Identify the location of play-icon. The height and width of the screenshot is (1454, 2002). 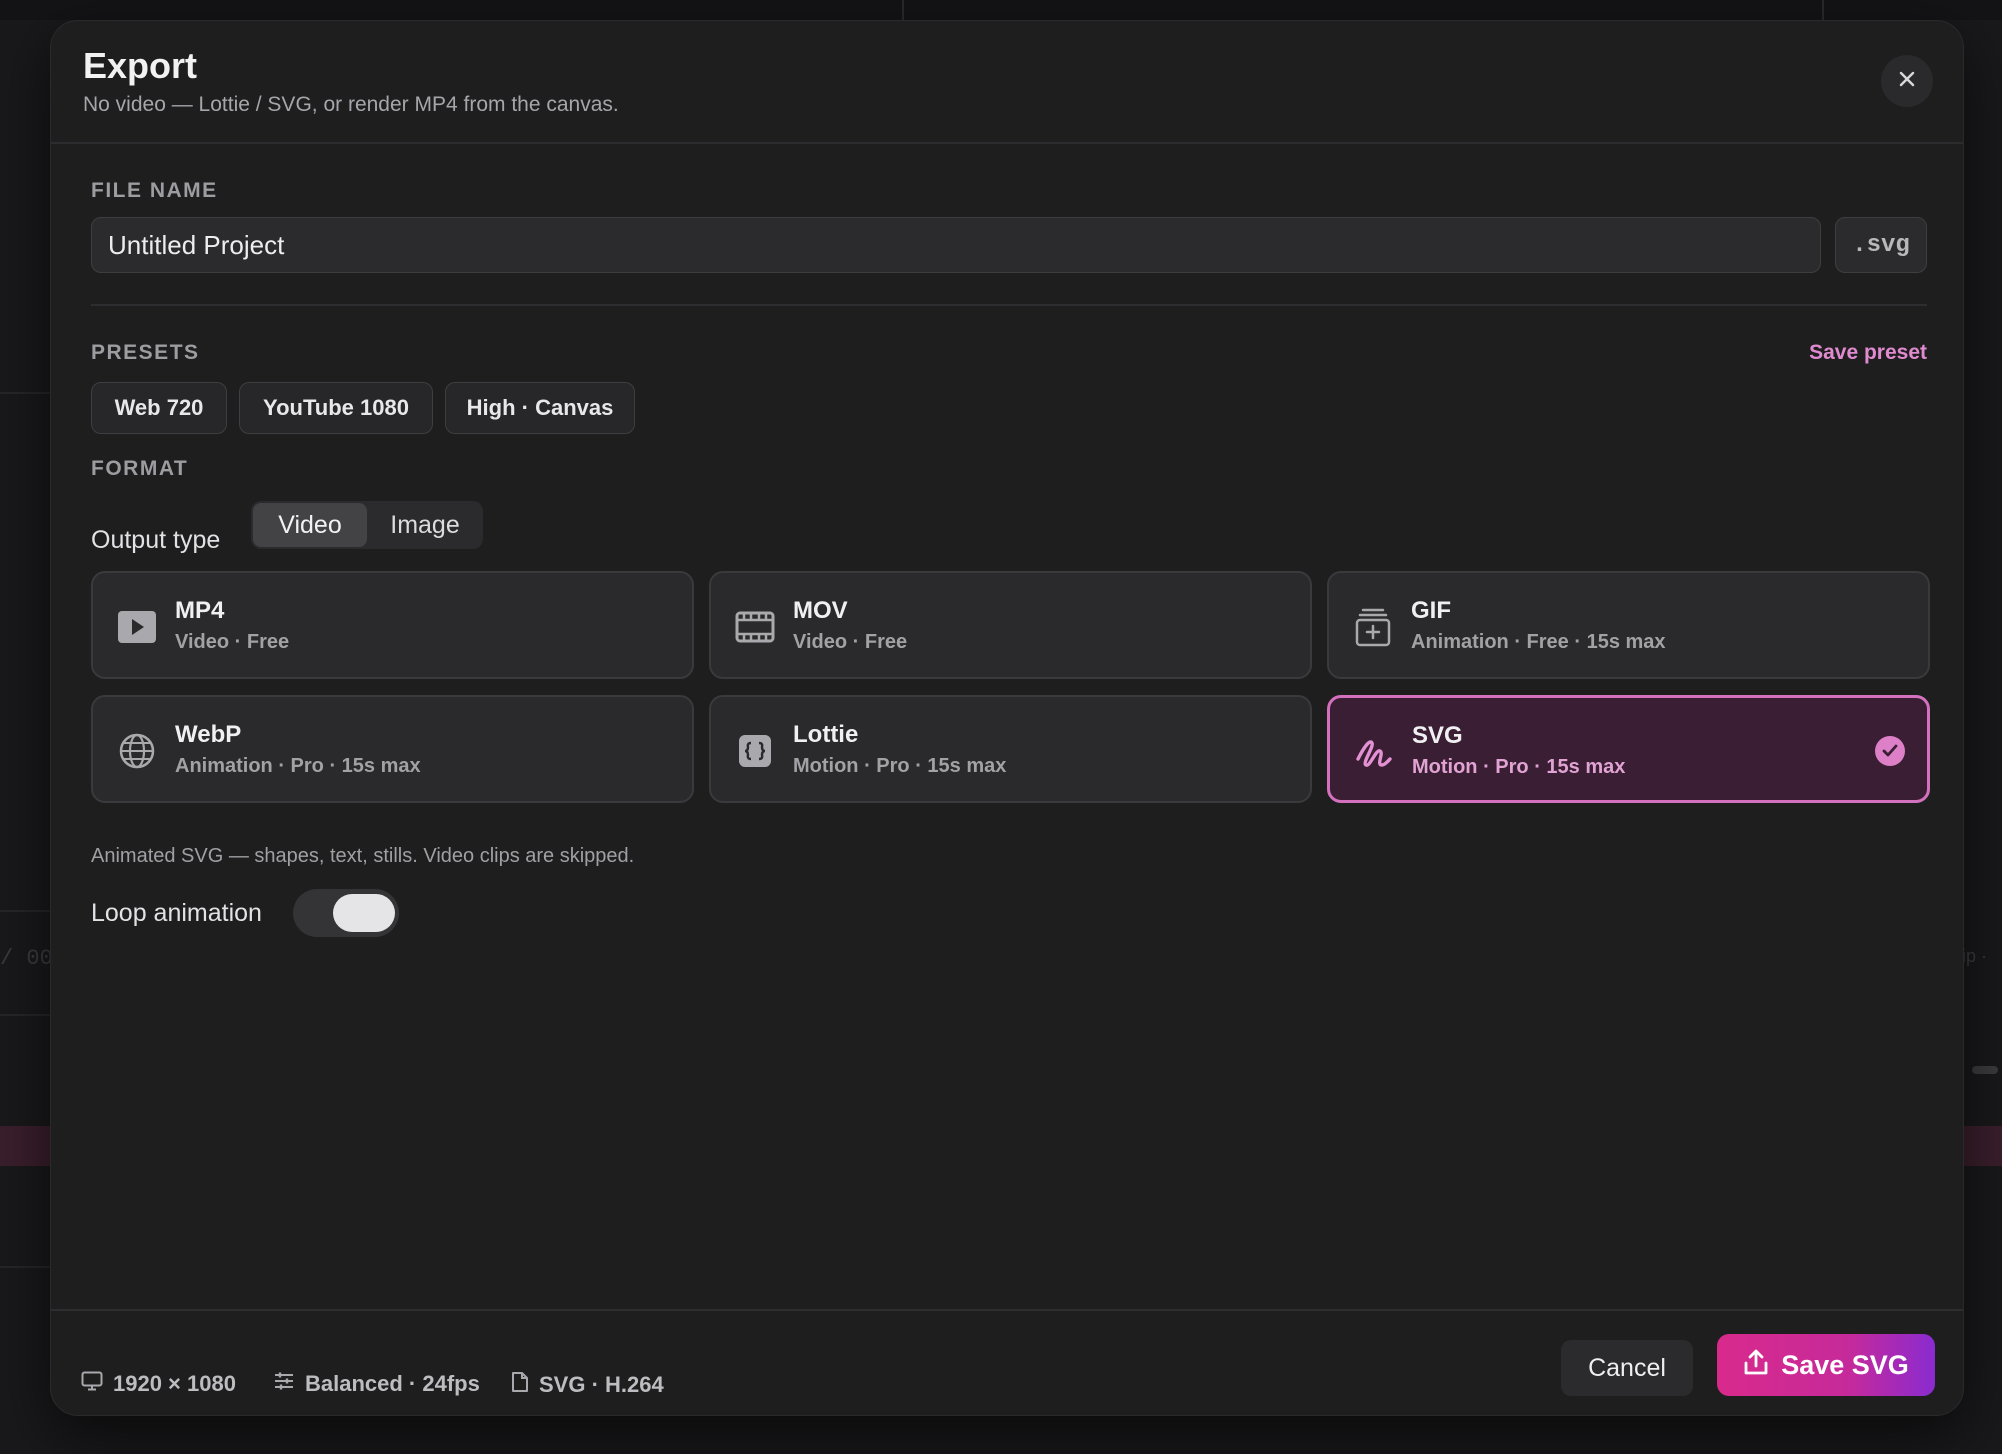
(137, 627).